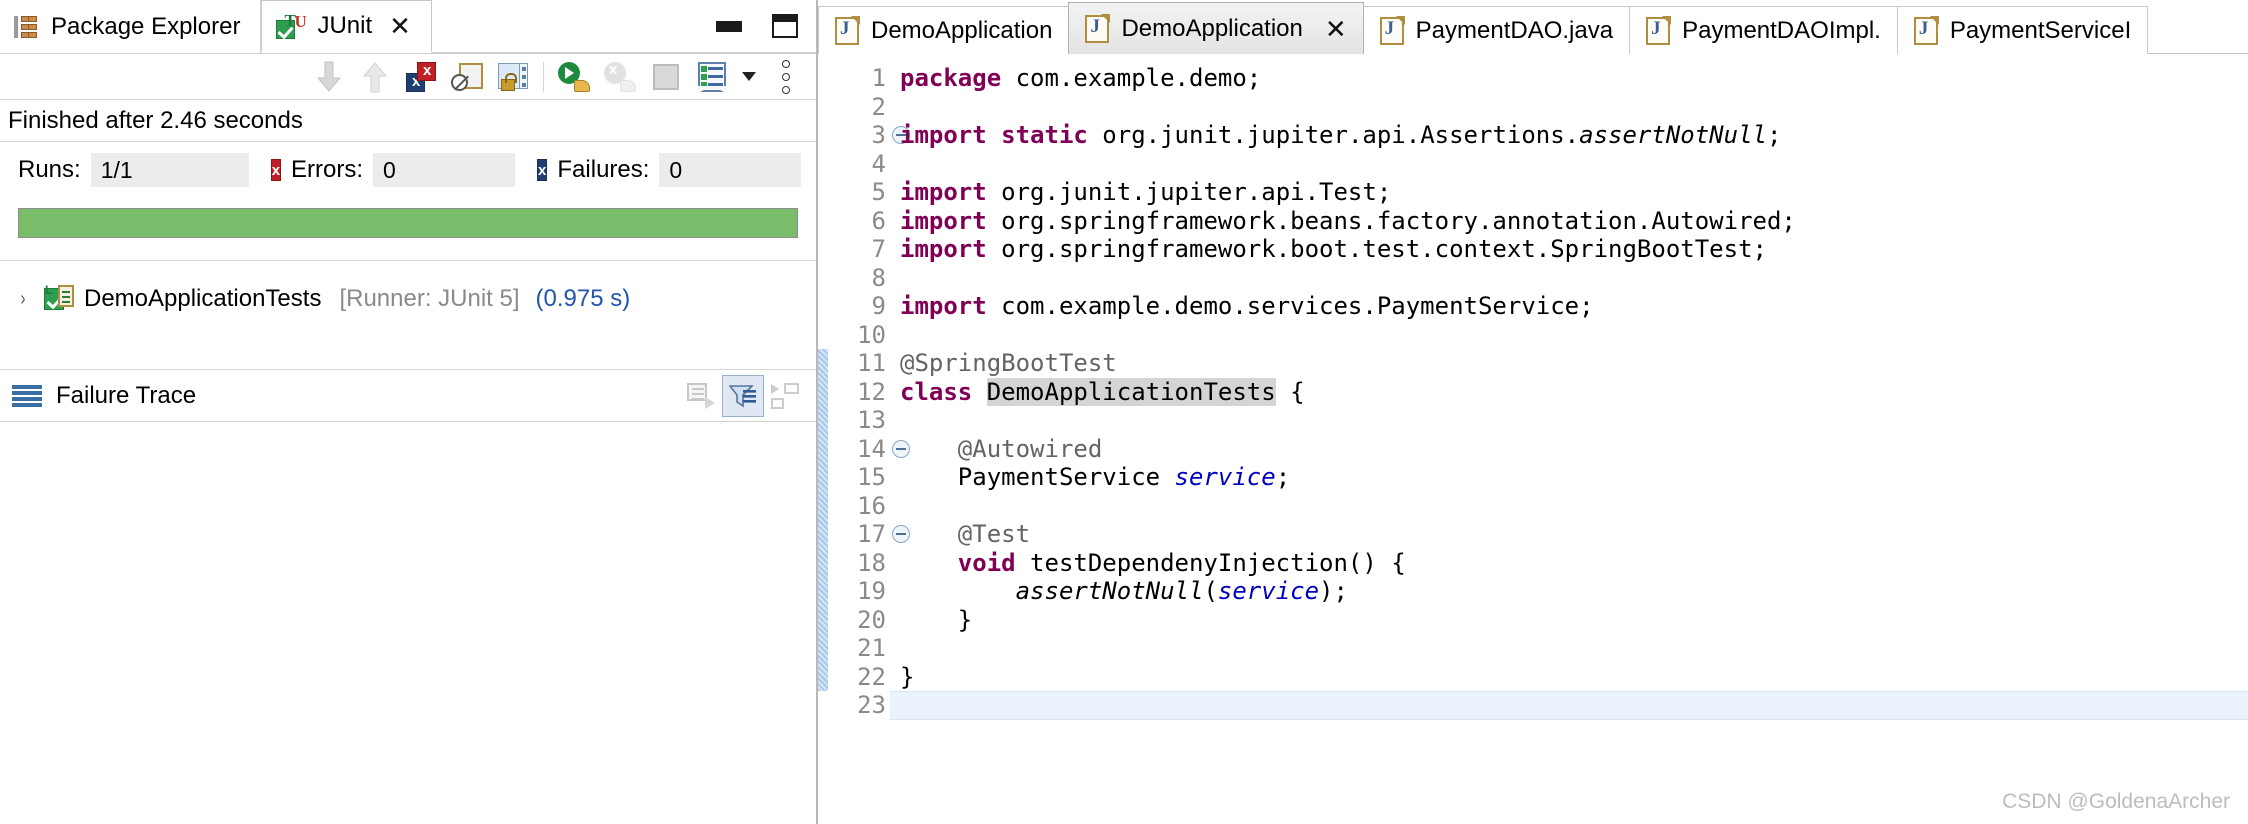 The height and width of the screenshot is (824, 2248). What do you see at coordinates (701, 396) in the screenshot?
I see `compare-result-button` at bounding box center [701, 396].